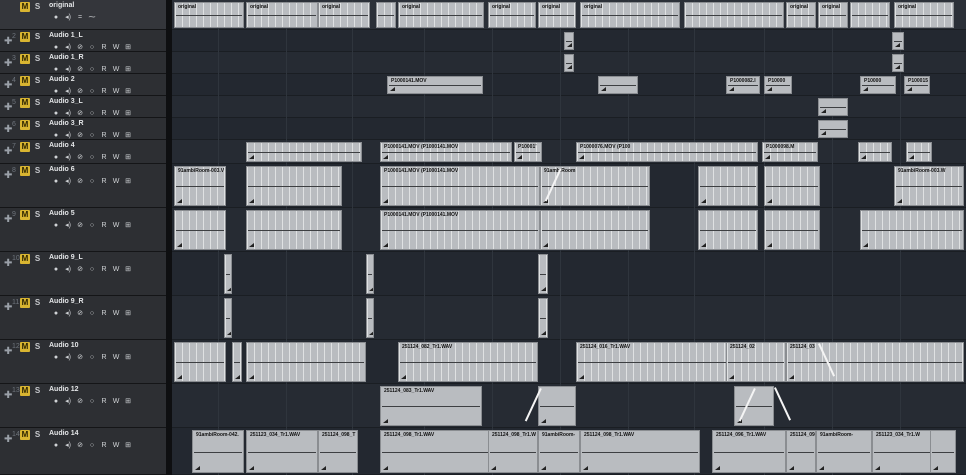 Image resolution: width=966 pixels, height=475 pixels. What do you see at coordinates (83, 107) in the screenshot?
I see `track-header: ✚ 5 M S Audio 3_L ● ◂) ⊘ ○ R W ⊞` at bounding box center [83, 107].